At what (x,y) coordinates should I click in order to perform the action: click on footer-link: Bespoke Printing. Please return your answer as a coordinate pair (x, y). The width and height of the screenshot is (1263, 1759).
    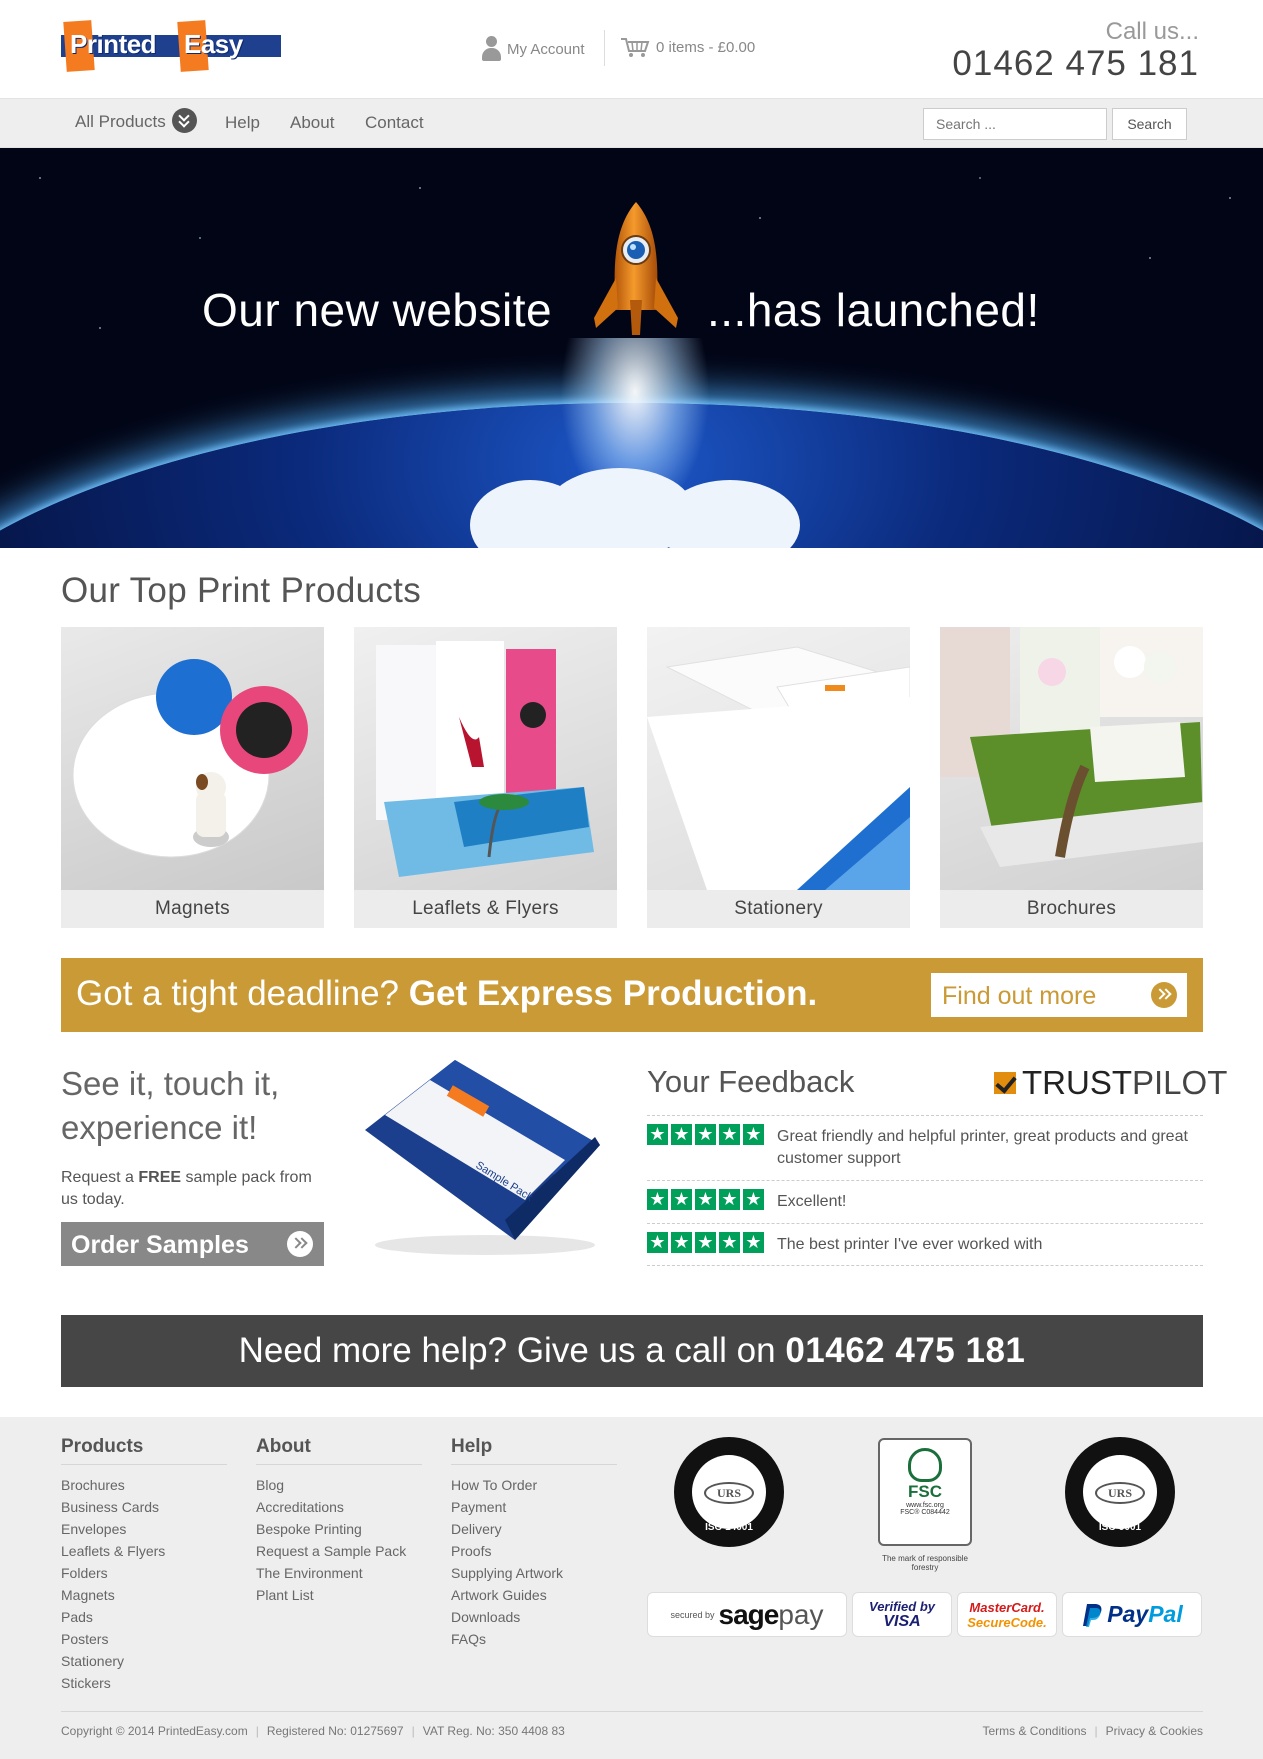
    Looking at the image, I should click on (339, 1529).